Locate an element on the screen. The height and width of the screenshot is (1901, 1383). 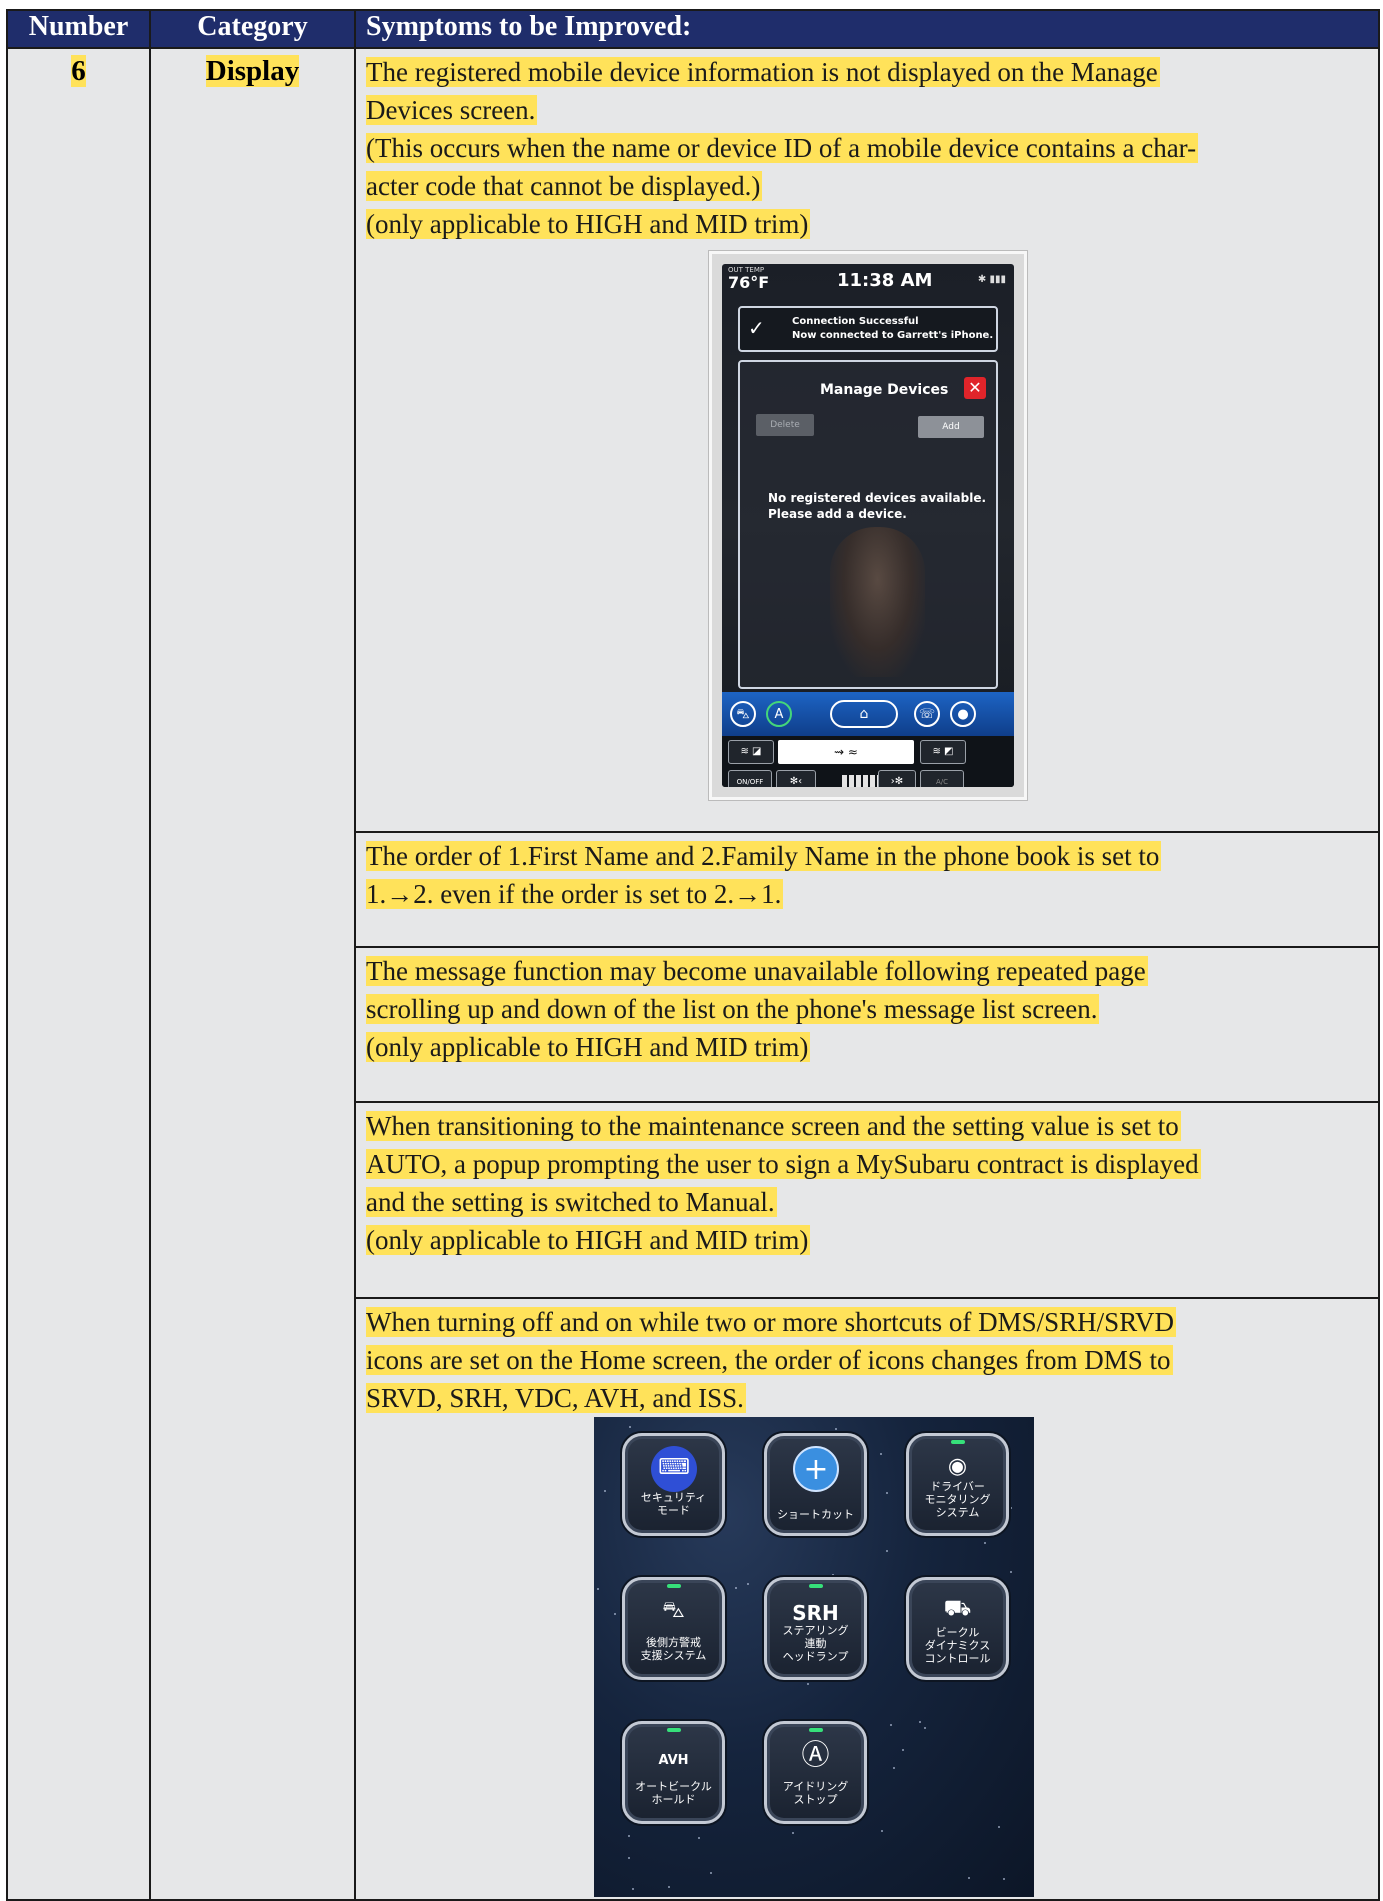
header-number: Number is located at coordinates (78, 29).